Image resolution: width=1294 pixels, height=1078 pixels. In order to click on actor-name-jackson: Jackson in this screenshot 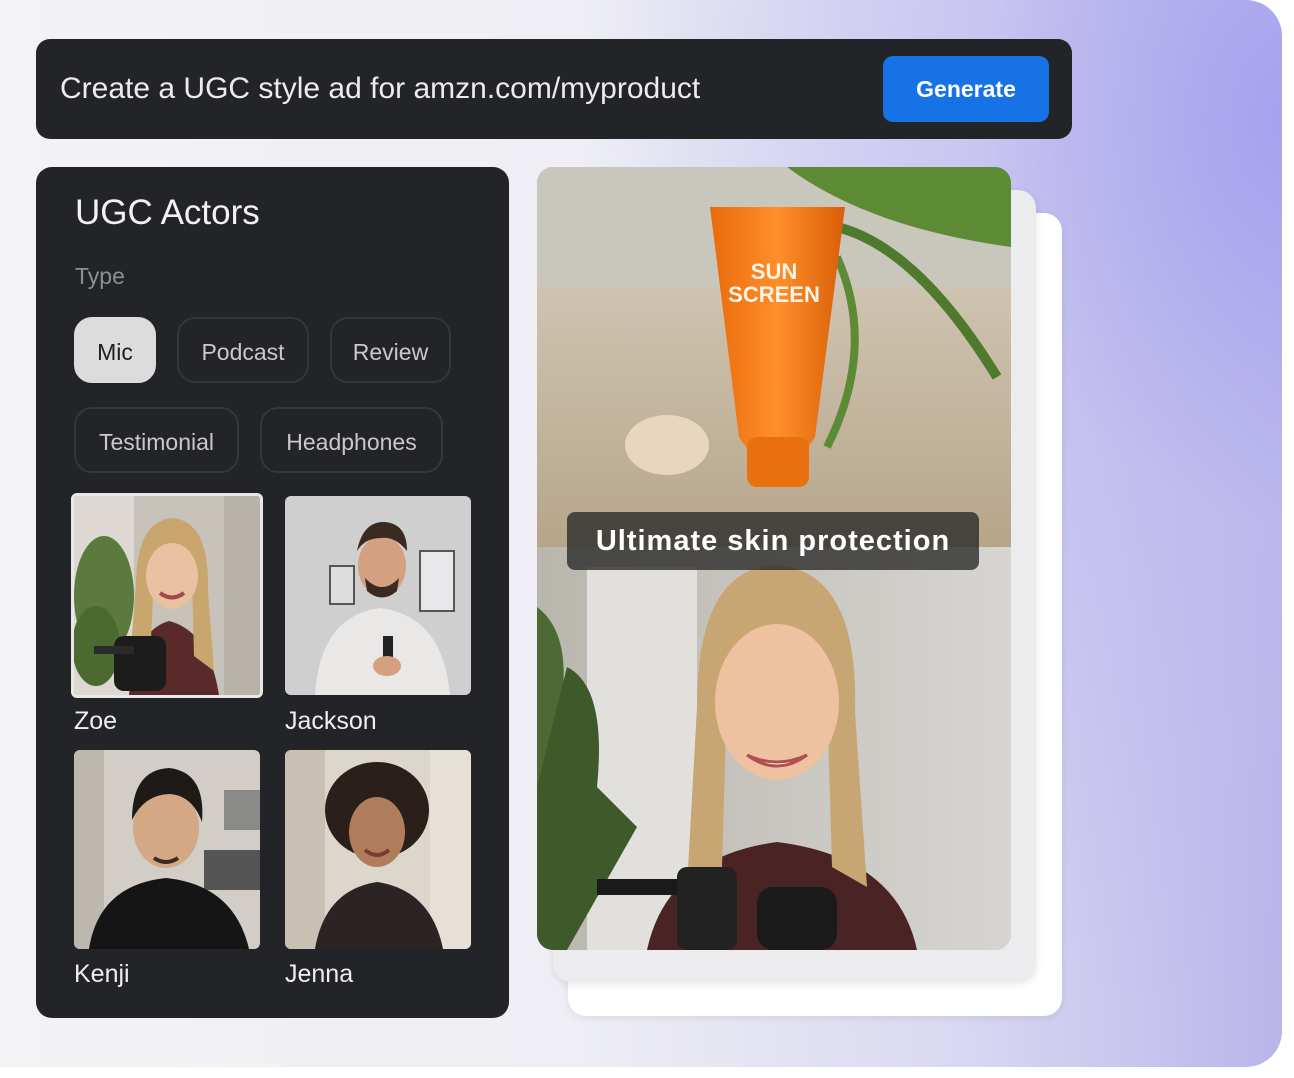, I will do `click(331, 721)`.